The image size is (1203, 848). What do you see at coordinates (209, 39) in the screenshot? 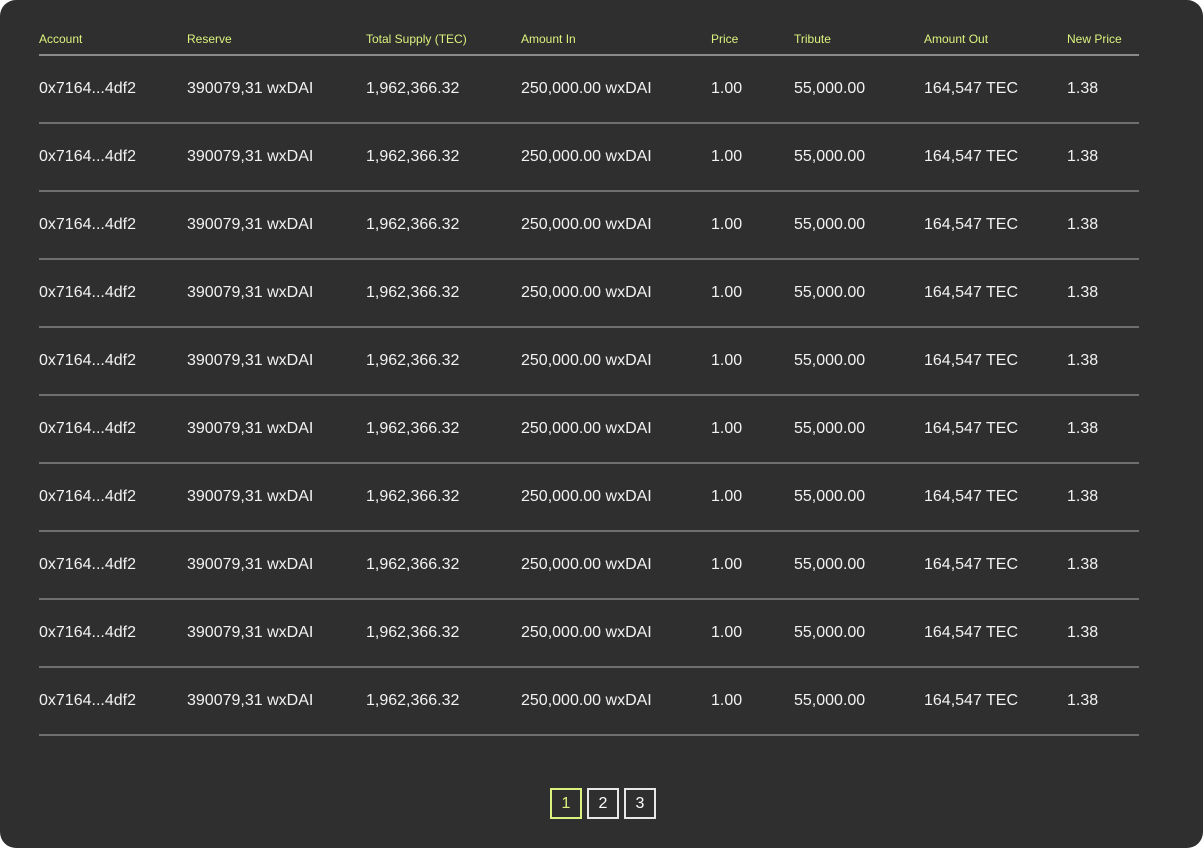
I see `column-header-reserve: Reserve` at bounding box center [209, 39].